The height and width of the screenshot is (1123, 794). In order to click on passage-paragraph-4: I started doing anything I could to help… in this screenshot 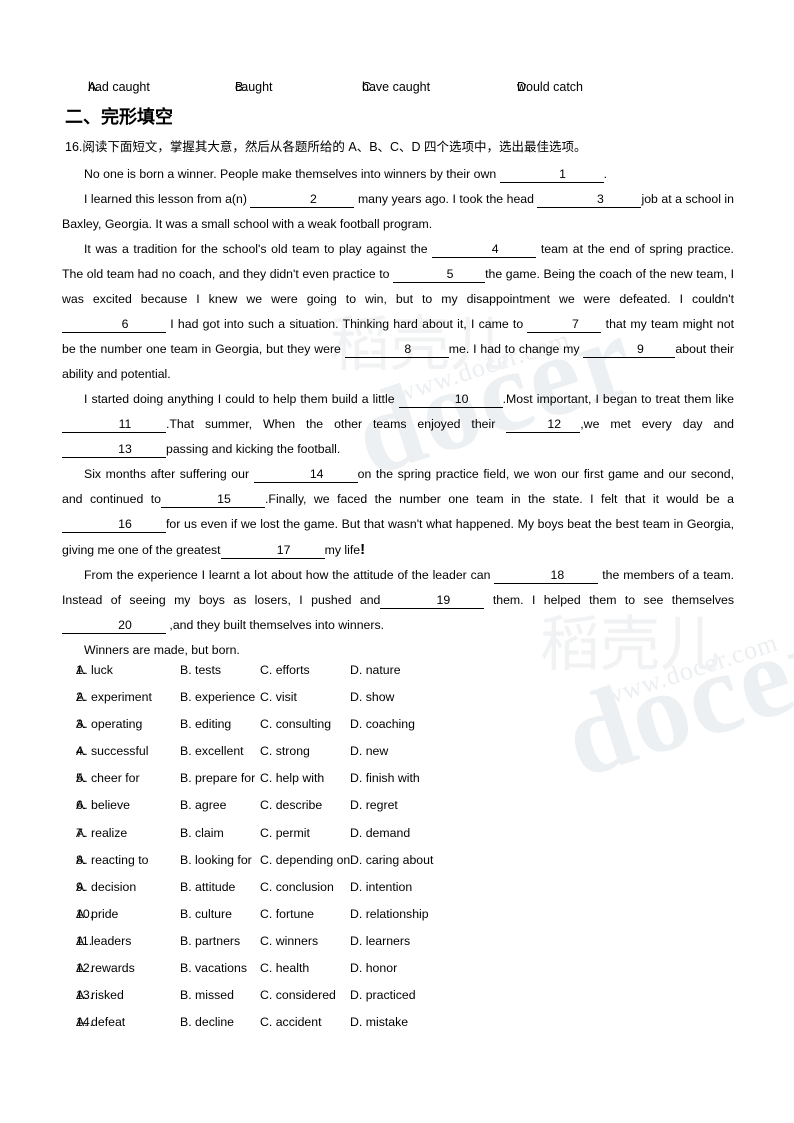, I will do `click(398, 424)`.